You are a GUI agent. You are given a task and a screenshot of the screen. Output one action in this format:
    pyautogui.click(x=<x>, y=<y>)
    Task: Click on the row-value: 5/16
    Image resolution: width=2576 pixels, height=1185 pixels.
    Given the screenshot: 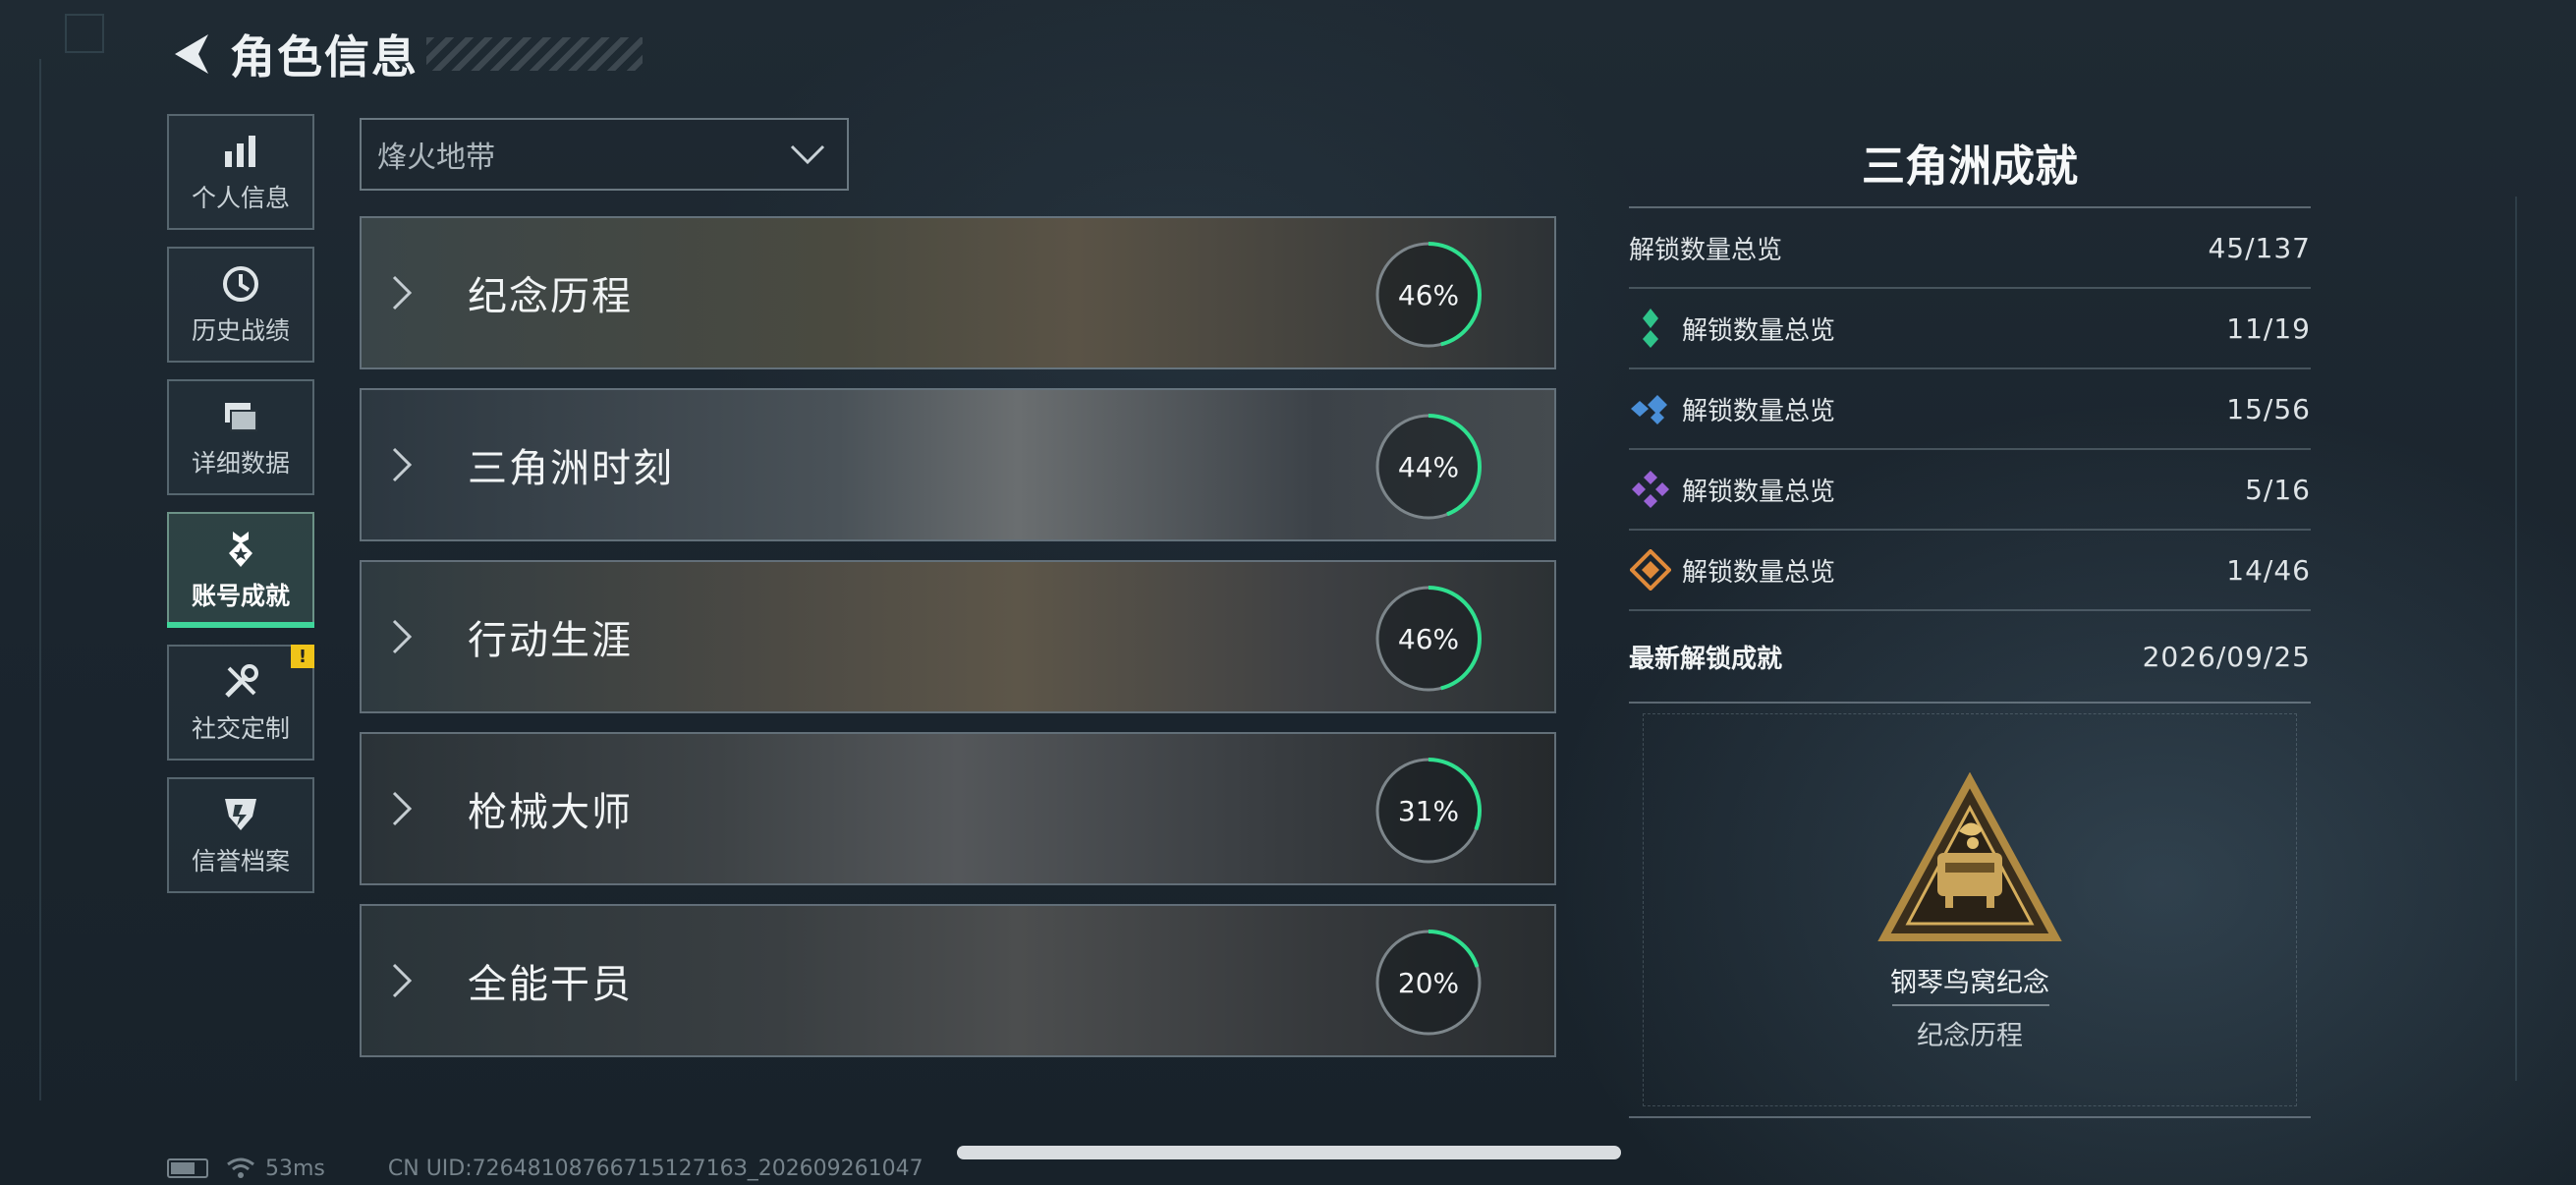 What is the action you would take?
    pyautogui.click(x=2278, y=490)
    